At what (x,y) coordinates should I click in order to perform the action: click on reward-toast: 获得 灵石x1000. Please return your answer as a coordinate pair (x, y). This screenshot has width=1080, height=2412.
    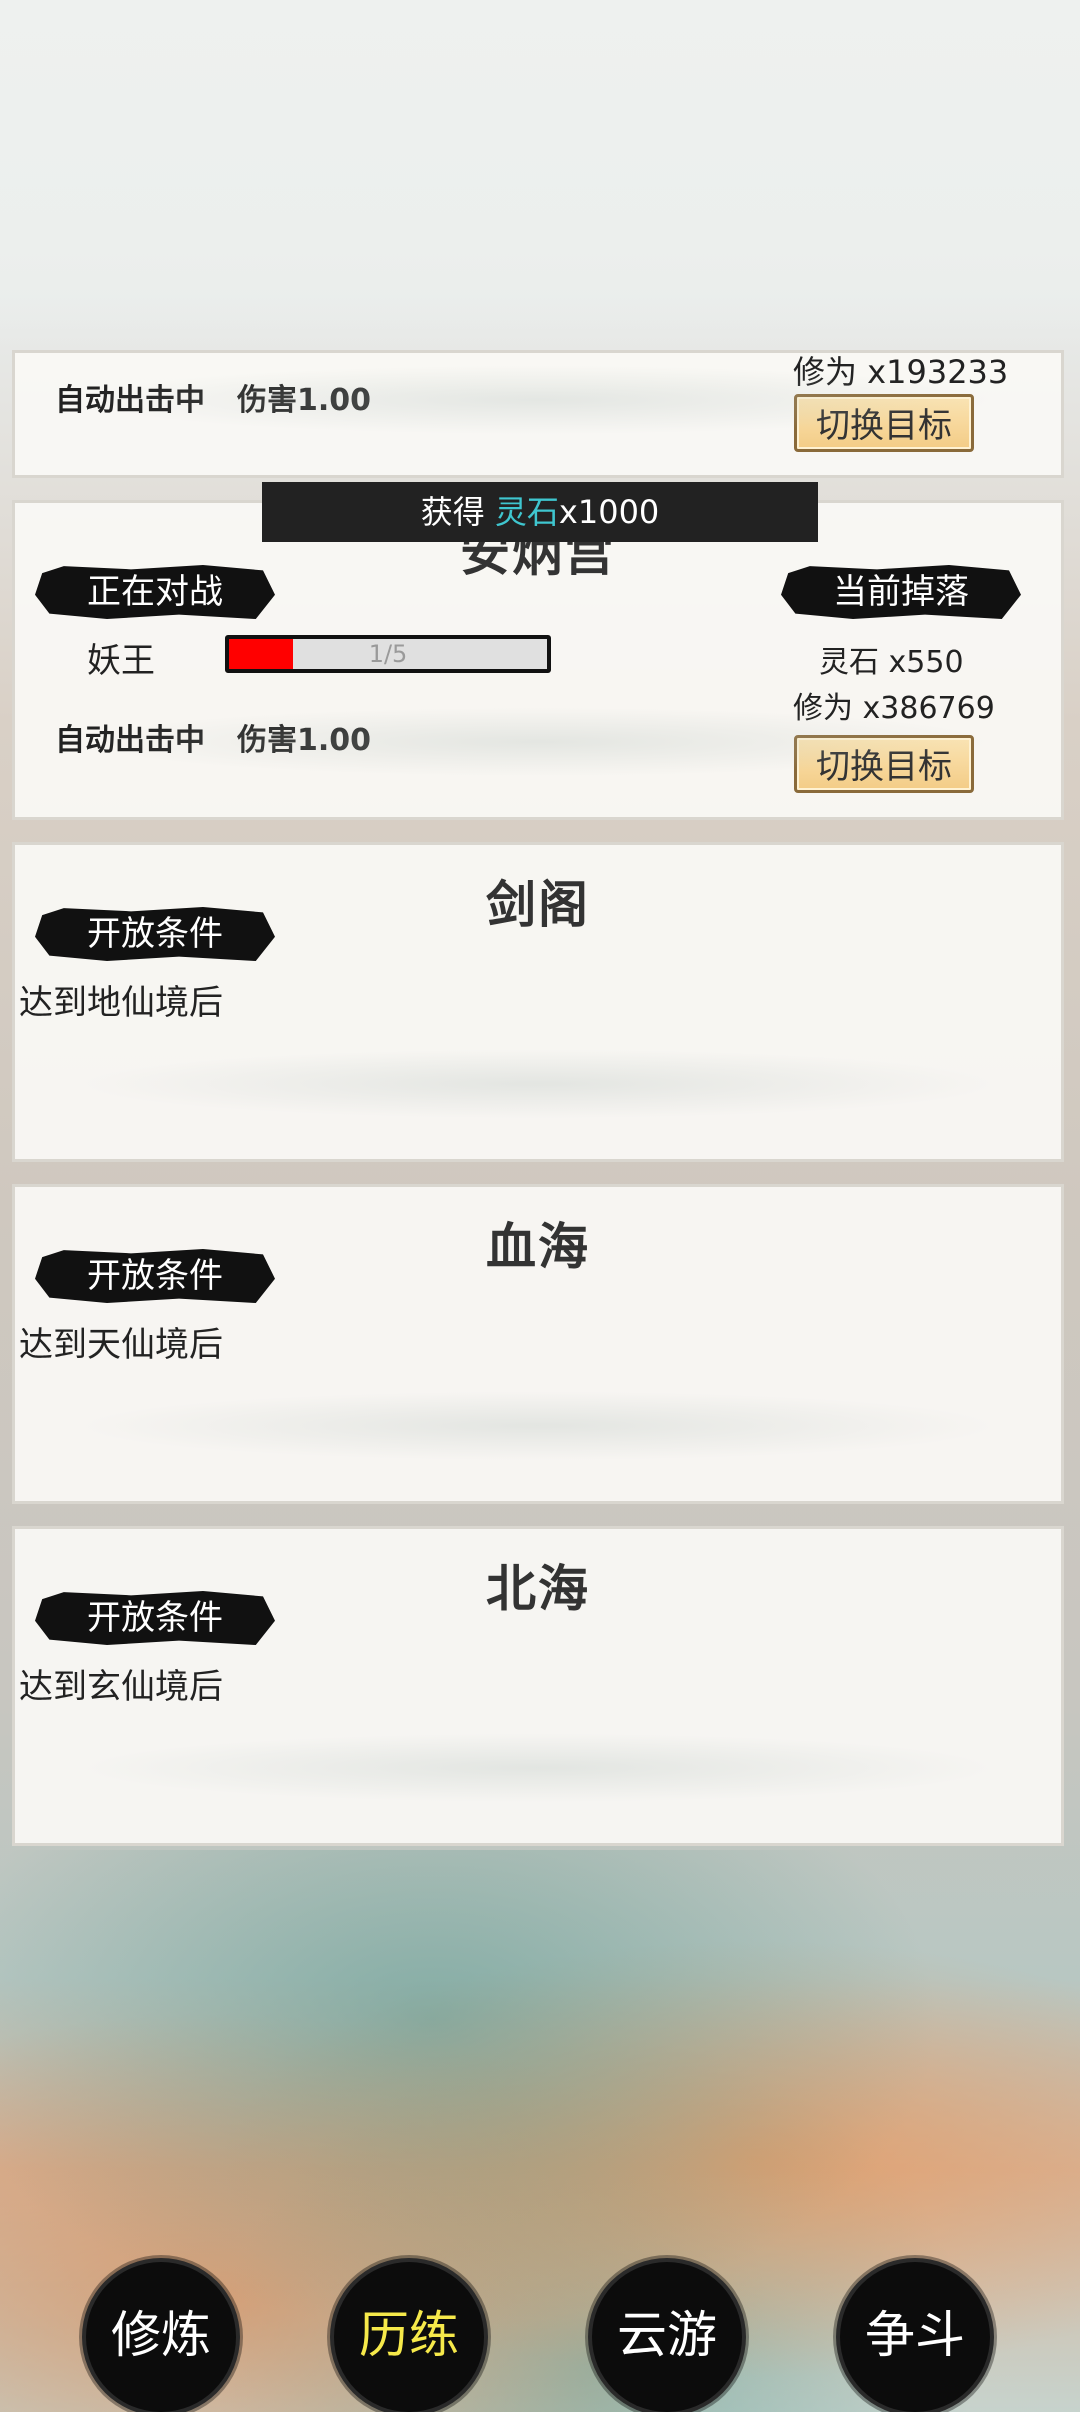
    Looking at the image, I should click on (540, 512).